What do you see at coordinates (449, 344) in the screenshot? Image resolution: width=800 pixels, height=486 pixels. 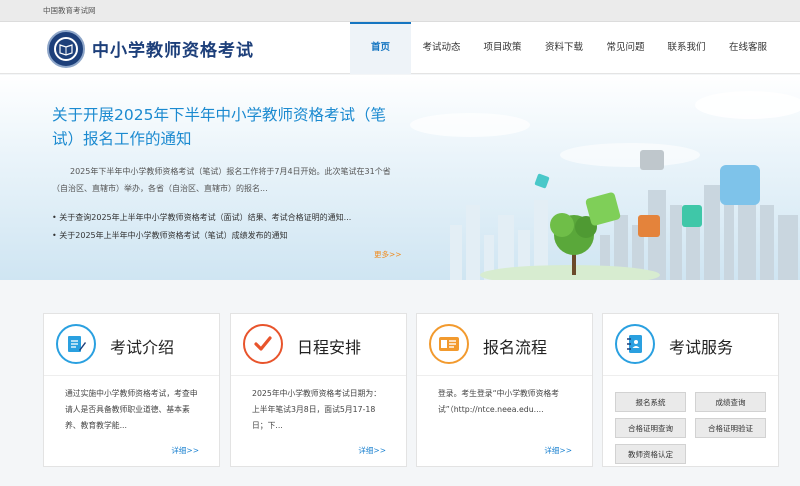 I see `id-card-icon` at bounding box center [449, 344].